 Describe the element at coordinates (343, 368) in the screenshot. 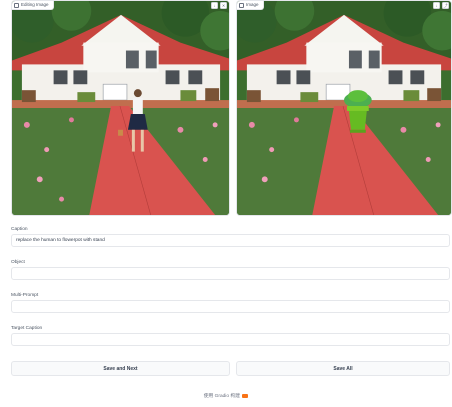

I see `save-all-button: Save All` at that location.